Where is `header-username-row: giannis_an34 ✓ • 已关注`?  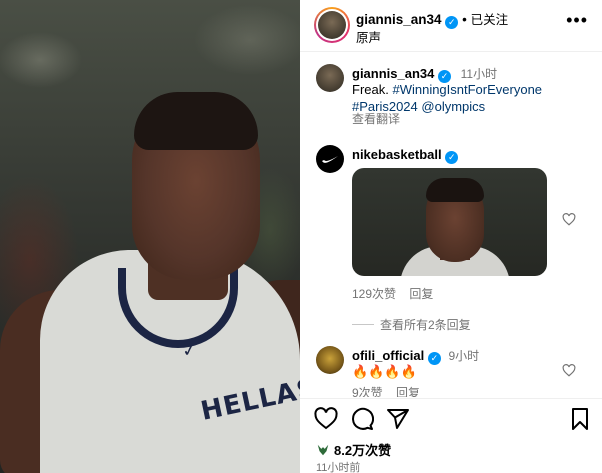
header-username-row: giannis_an34 ✓ • 已关注 is located at coordinates (432, 19).